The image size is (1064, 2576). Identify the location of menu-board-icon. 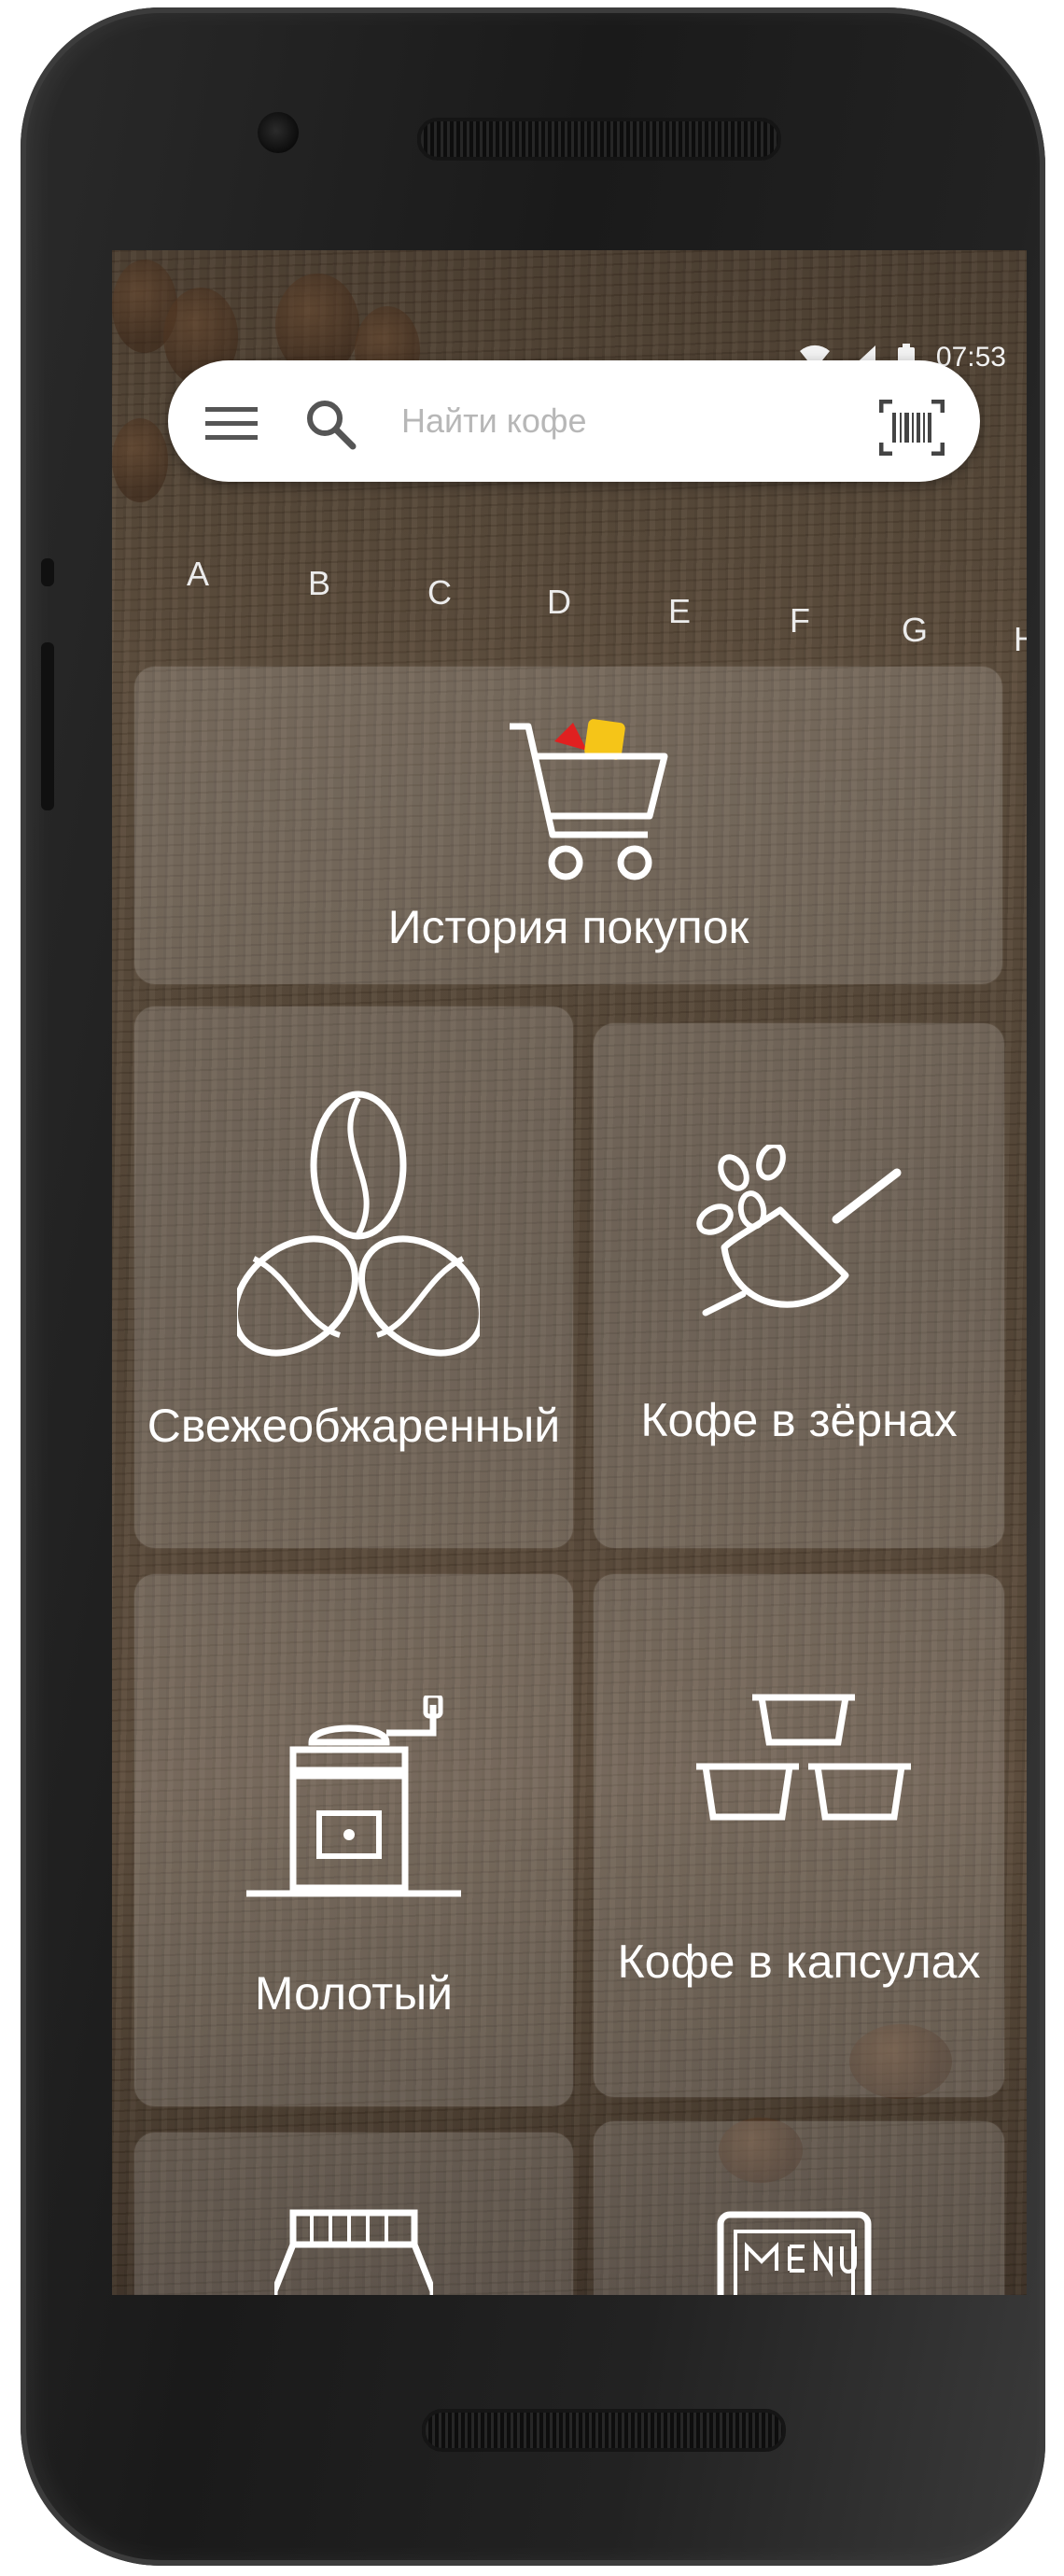
(794, 2250).